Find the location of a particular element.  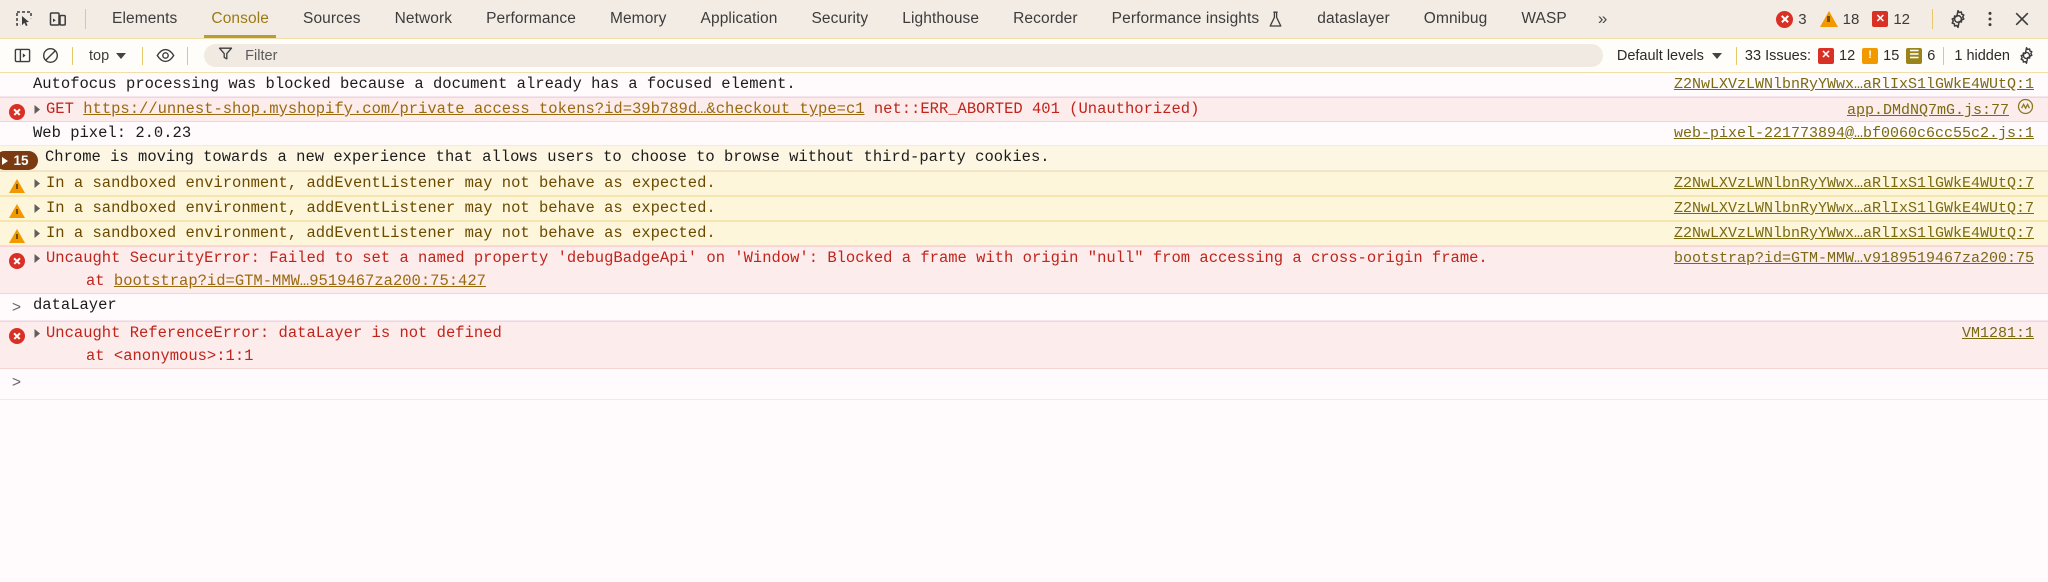

tab-lighthouse: Lighthouse is located at coordinates (940, 19).